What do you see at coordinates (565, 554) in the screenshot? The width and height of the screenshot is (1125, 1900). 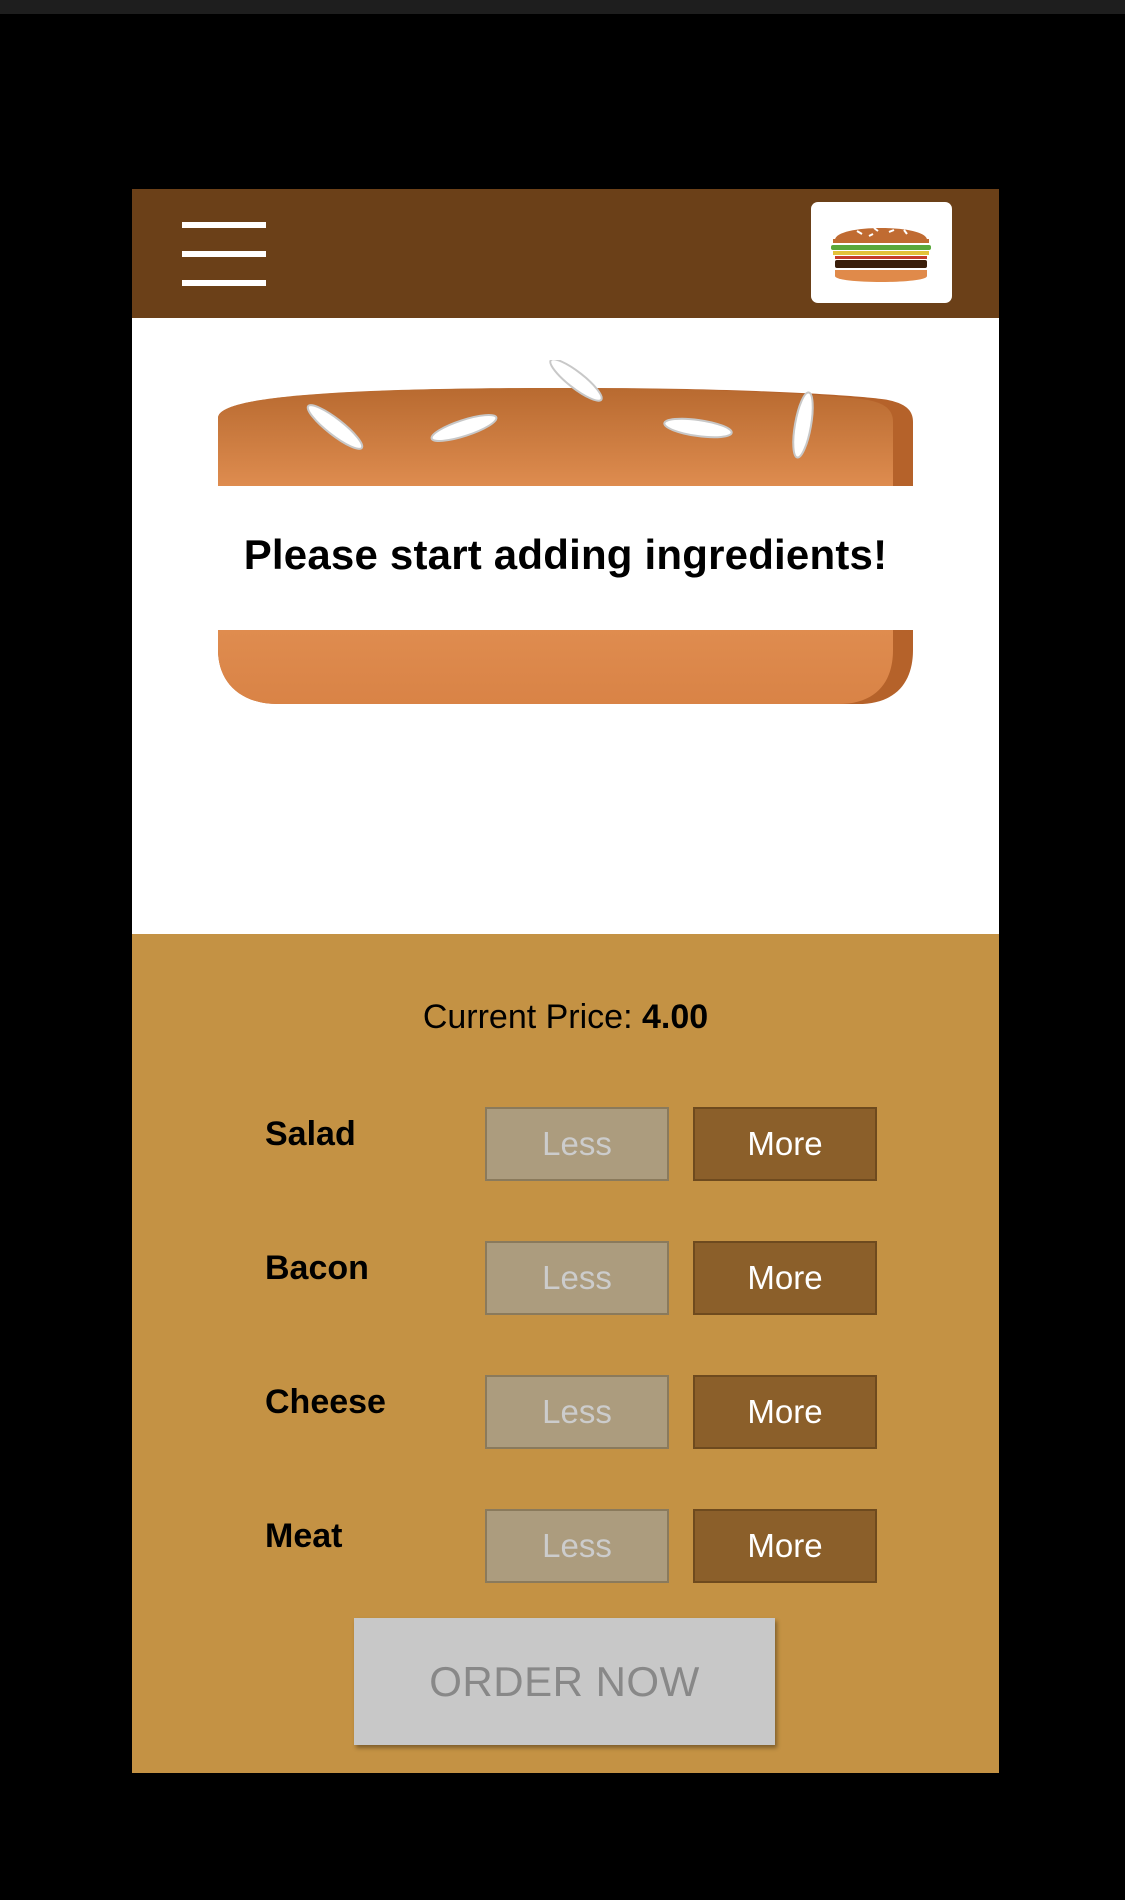 I see `empty-burger-prompt: Please start adding ingredients!` at bounding box center [565, 554].